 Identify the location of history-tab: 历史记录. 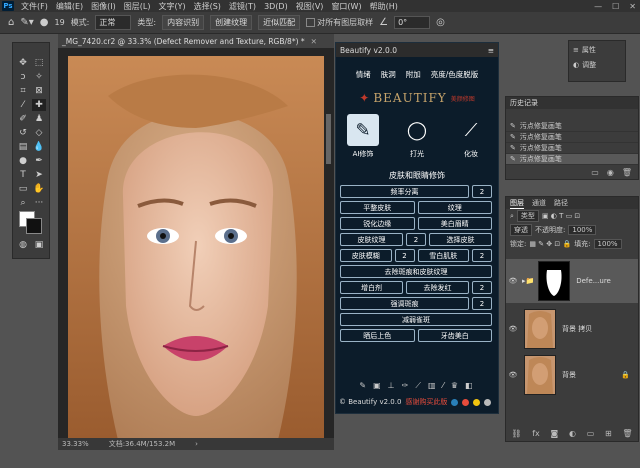
(572, 103).